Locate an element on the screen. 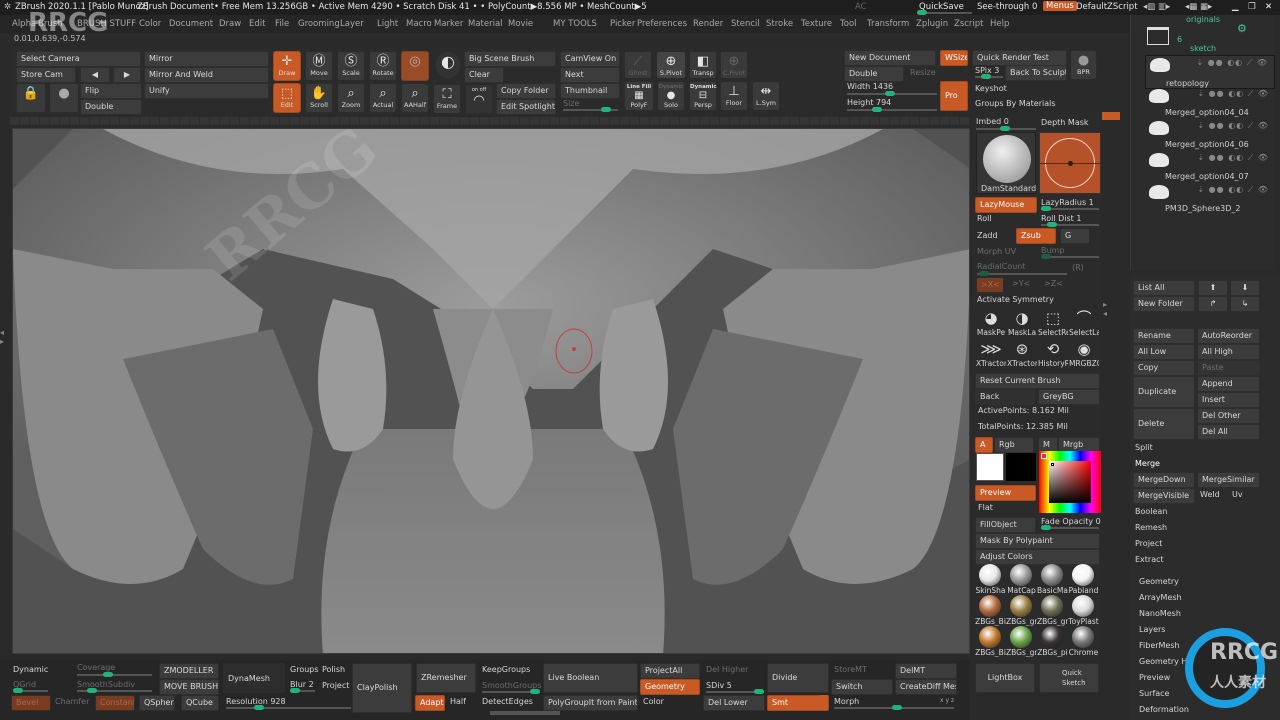 The height and width of the screenshot is (720, 1280). folder-sketch-label: sketch is located at coordinates (1203, 48).